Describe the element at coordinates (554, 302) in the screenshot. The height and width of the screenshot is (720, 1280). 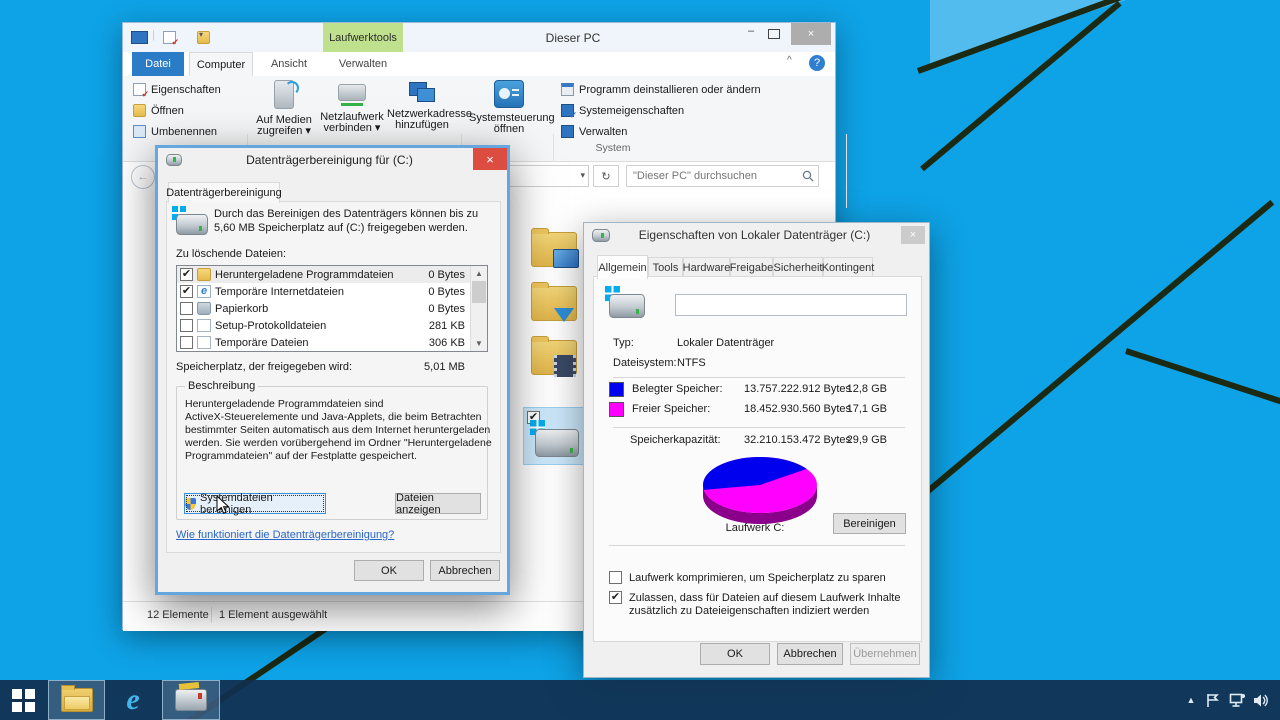
I see `downloads-folder-icon` at that location.